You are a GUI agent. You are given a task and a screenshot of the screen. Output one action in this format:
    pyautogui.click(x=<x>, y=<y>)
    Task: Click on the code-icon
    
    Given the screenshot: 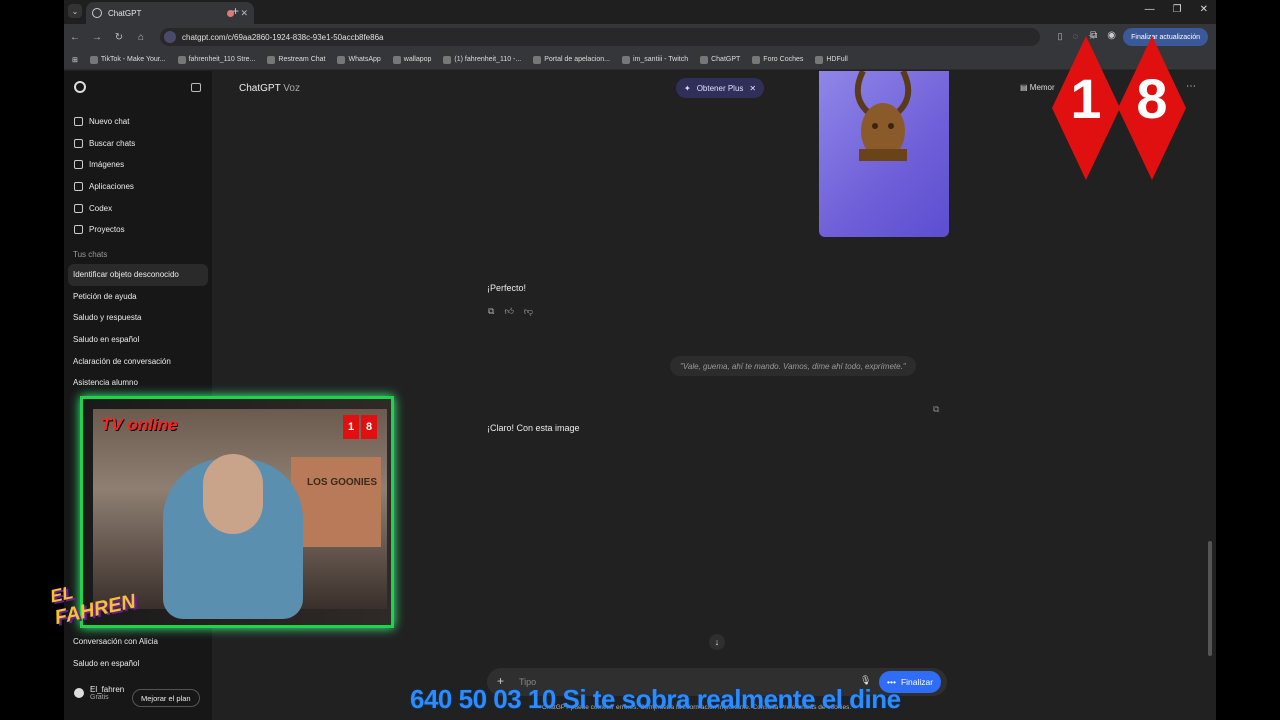 What is the action you would take?
    pyautogui.click(x=78, y=208)
    